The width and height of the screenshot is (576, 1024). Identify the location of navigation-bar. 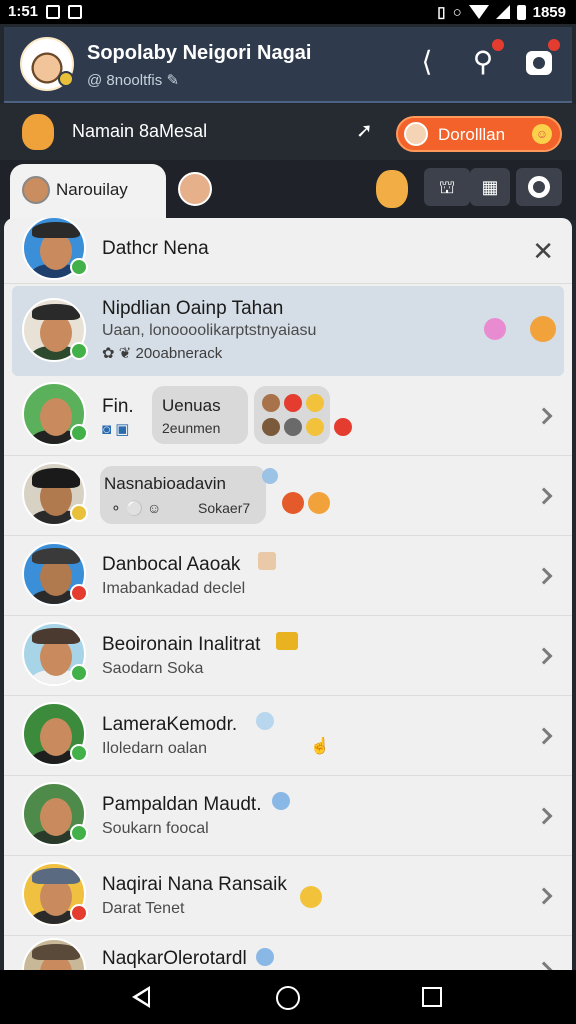
(288, 997).